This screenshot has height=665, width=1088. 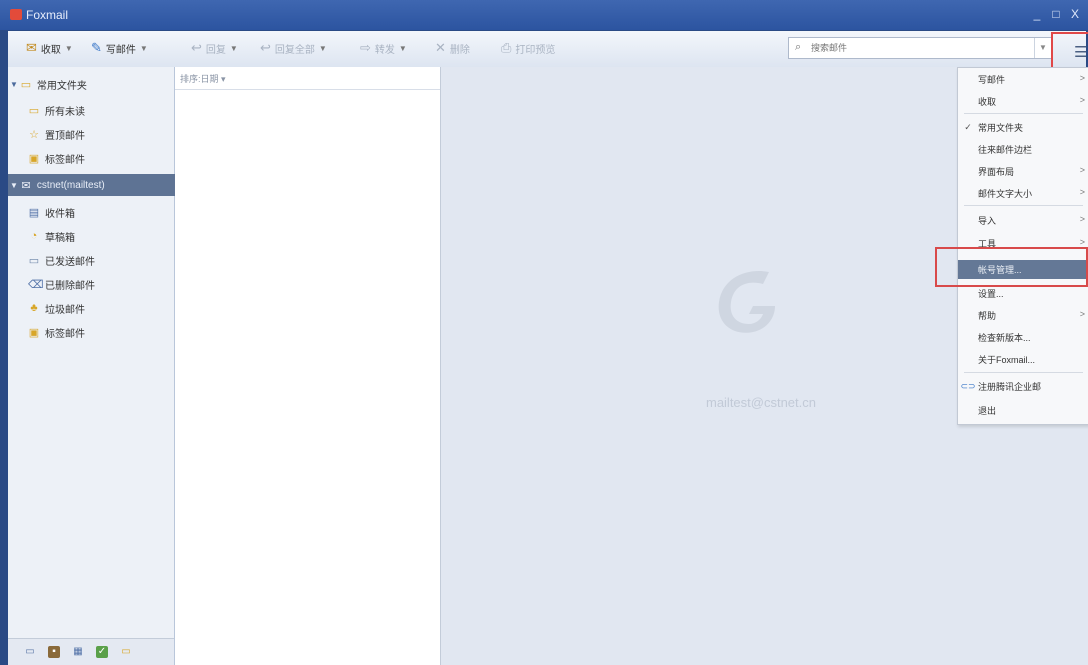 I want to click on sidebar-item-pinned: ☆ 置顶邮件, so click(x=111, y=134).